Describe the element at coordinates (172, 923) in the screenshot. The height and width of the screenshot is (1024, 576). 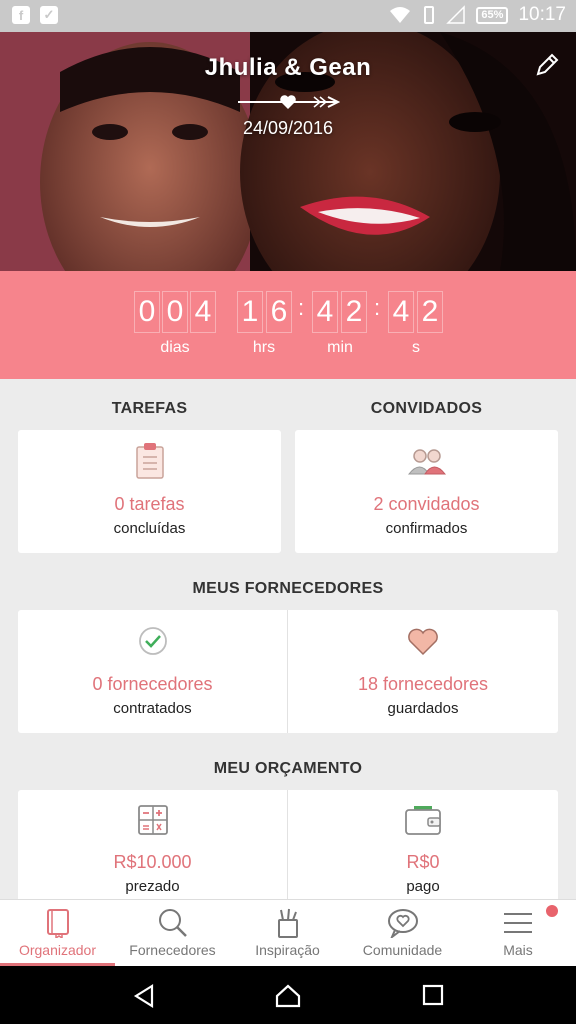
I see `magnifier-icon` at that location.